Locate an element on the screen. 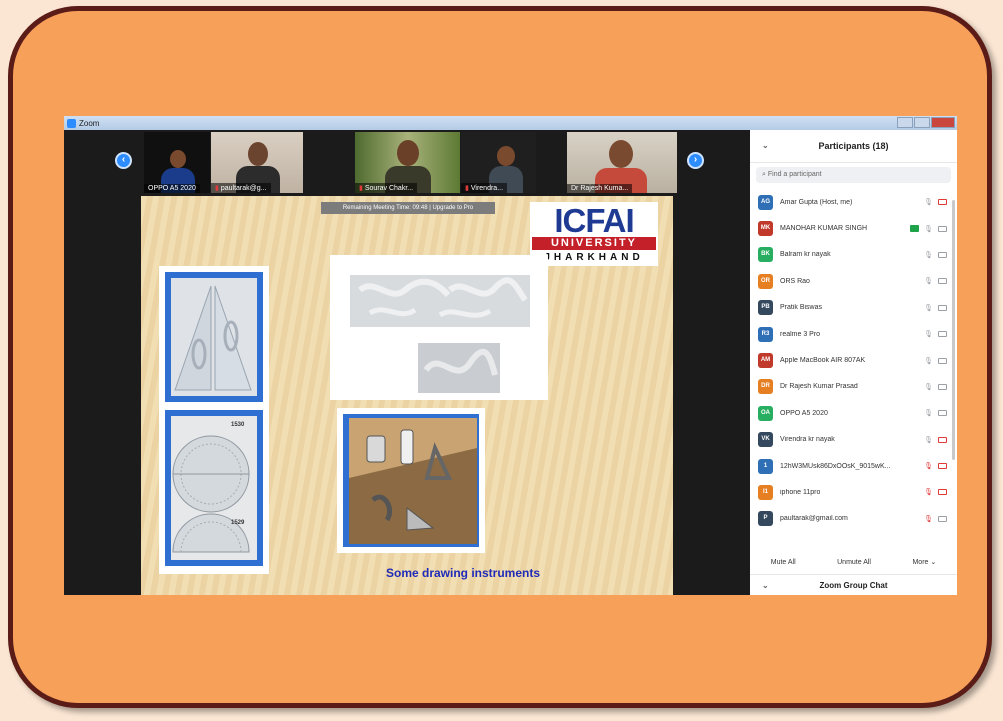 Image resolution: width=1003 pixels, height=721 pixels. participants-header: ⌄ Participants (18) is located at coordinates (853, 146).